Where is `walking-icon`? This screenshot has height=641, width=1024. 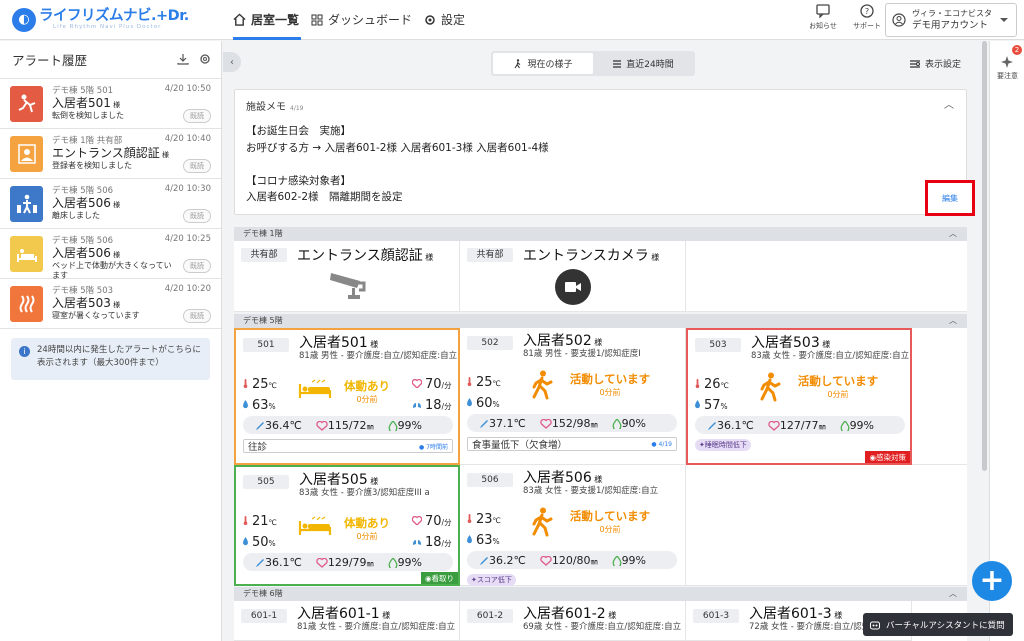 walking-icon is located at coordinates (518, 63).